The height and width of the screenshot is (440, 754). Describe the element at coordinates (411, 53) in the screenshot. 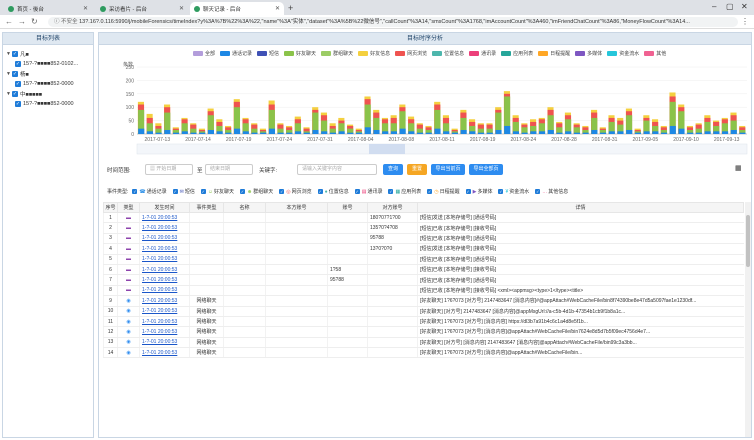

I see `legend-item: 网页浏览` at that location.